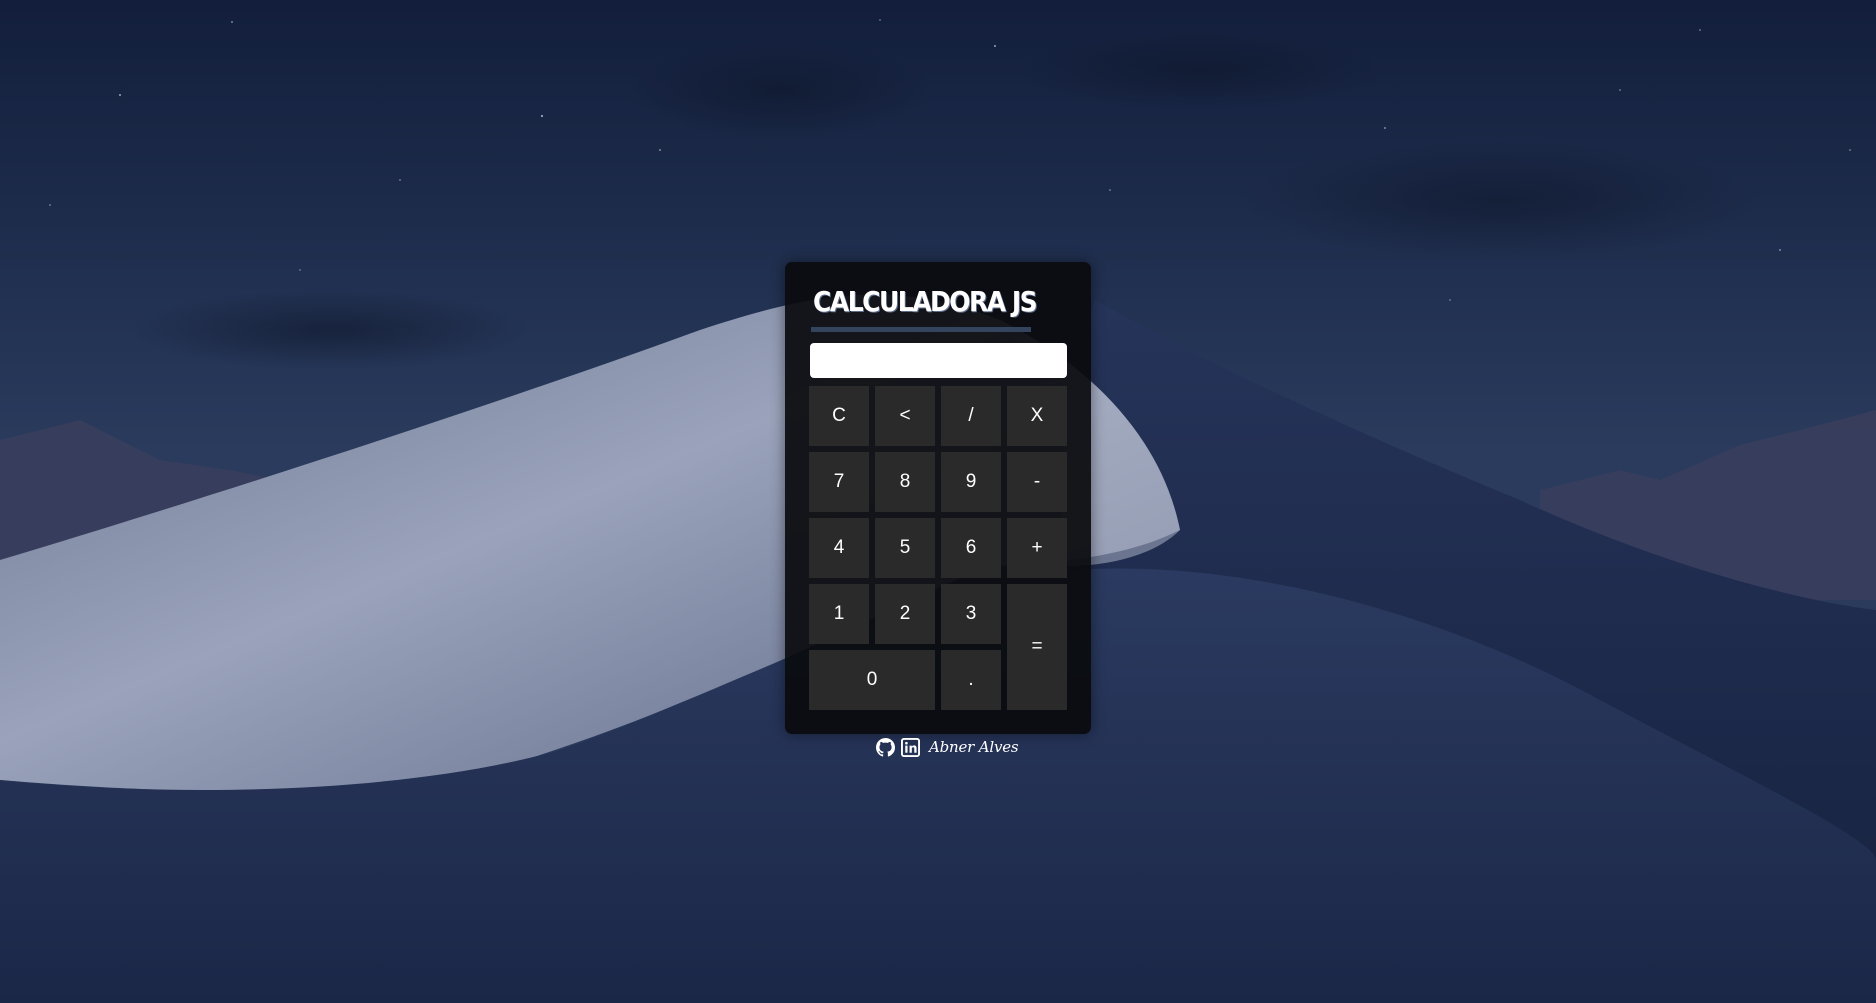  Describe the element at coordinates (839, 416) in the screenshot. I see `clear-button: C` at that location.